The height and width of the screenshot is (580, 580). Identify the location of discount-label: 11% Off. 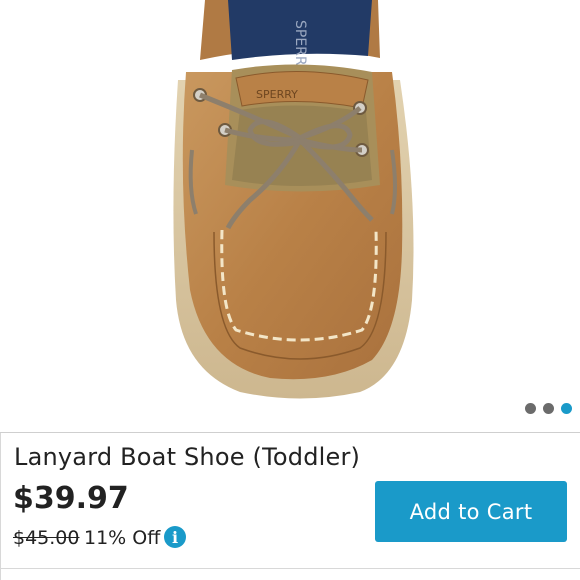
(122, 538).